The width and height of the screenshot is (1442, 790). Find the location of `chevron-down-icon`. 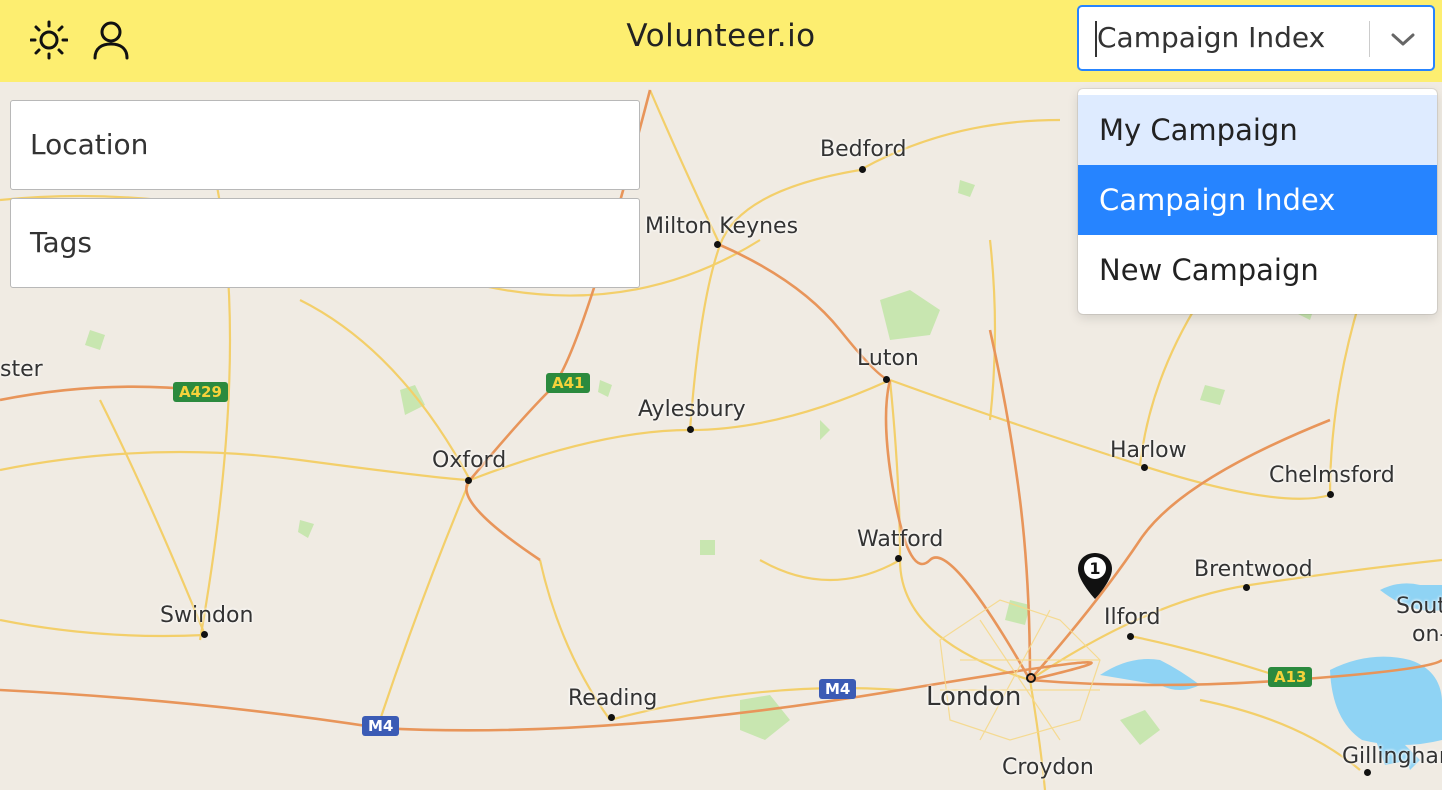

chevron-down-icon is located at coordinates (1403, 39).